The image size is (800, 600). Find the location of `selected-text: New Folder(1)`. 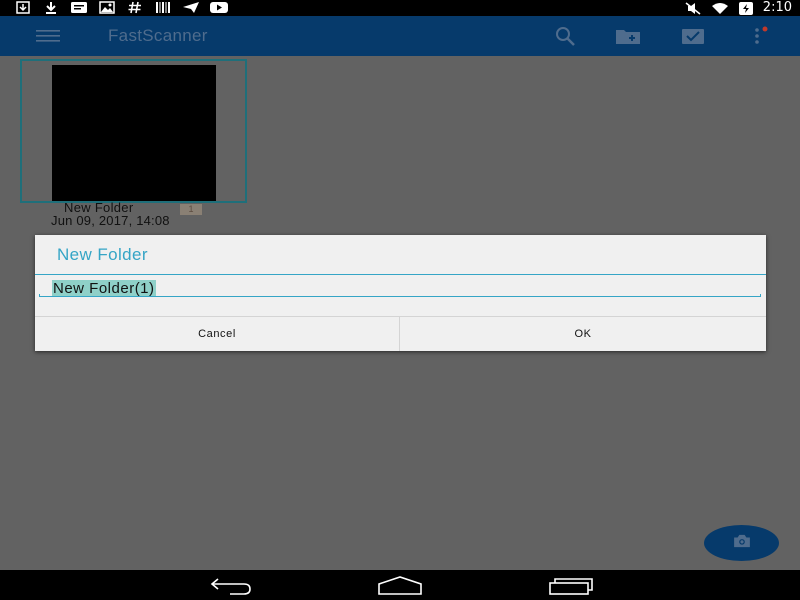

selected-text: New Folder(1) is located at coordinates (104, 288).